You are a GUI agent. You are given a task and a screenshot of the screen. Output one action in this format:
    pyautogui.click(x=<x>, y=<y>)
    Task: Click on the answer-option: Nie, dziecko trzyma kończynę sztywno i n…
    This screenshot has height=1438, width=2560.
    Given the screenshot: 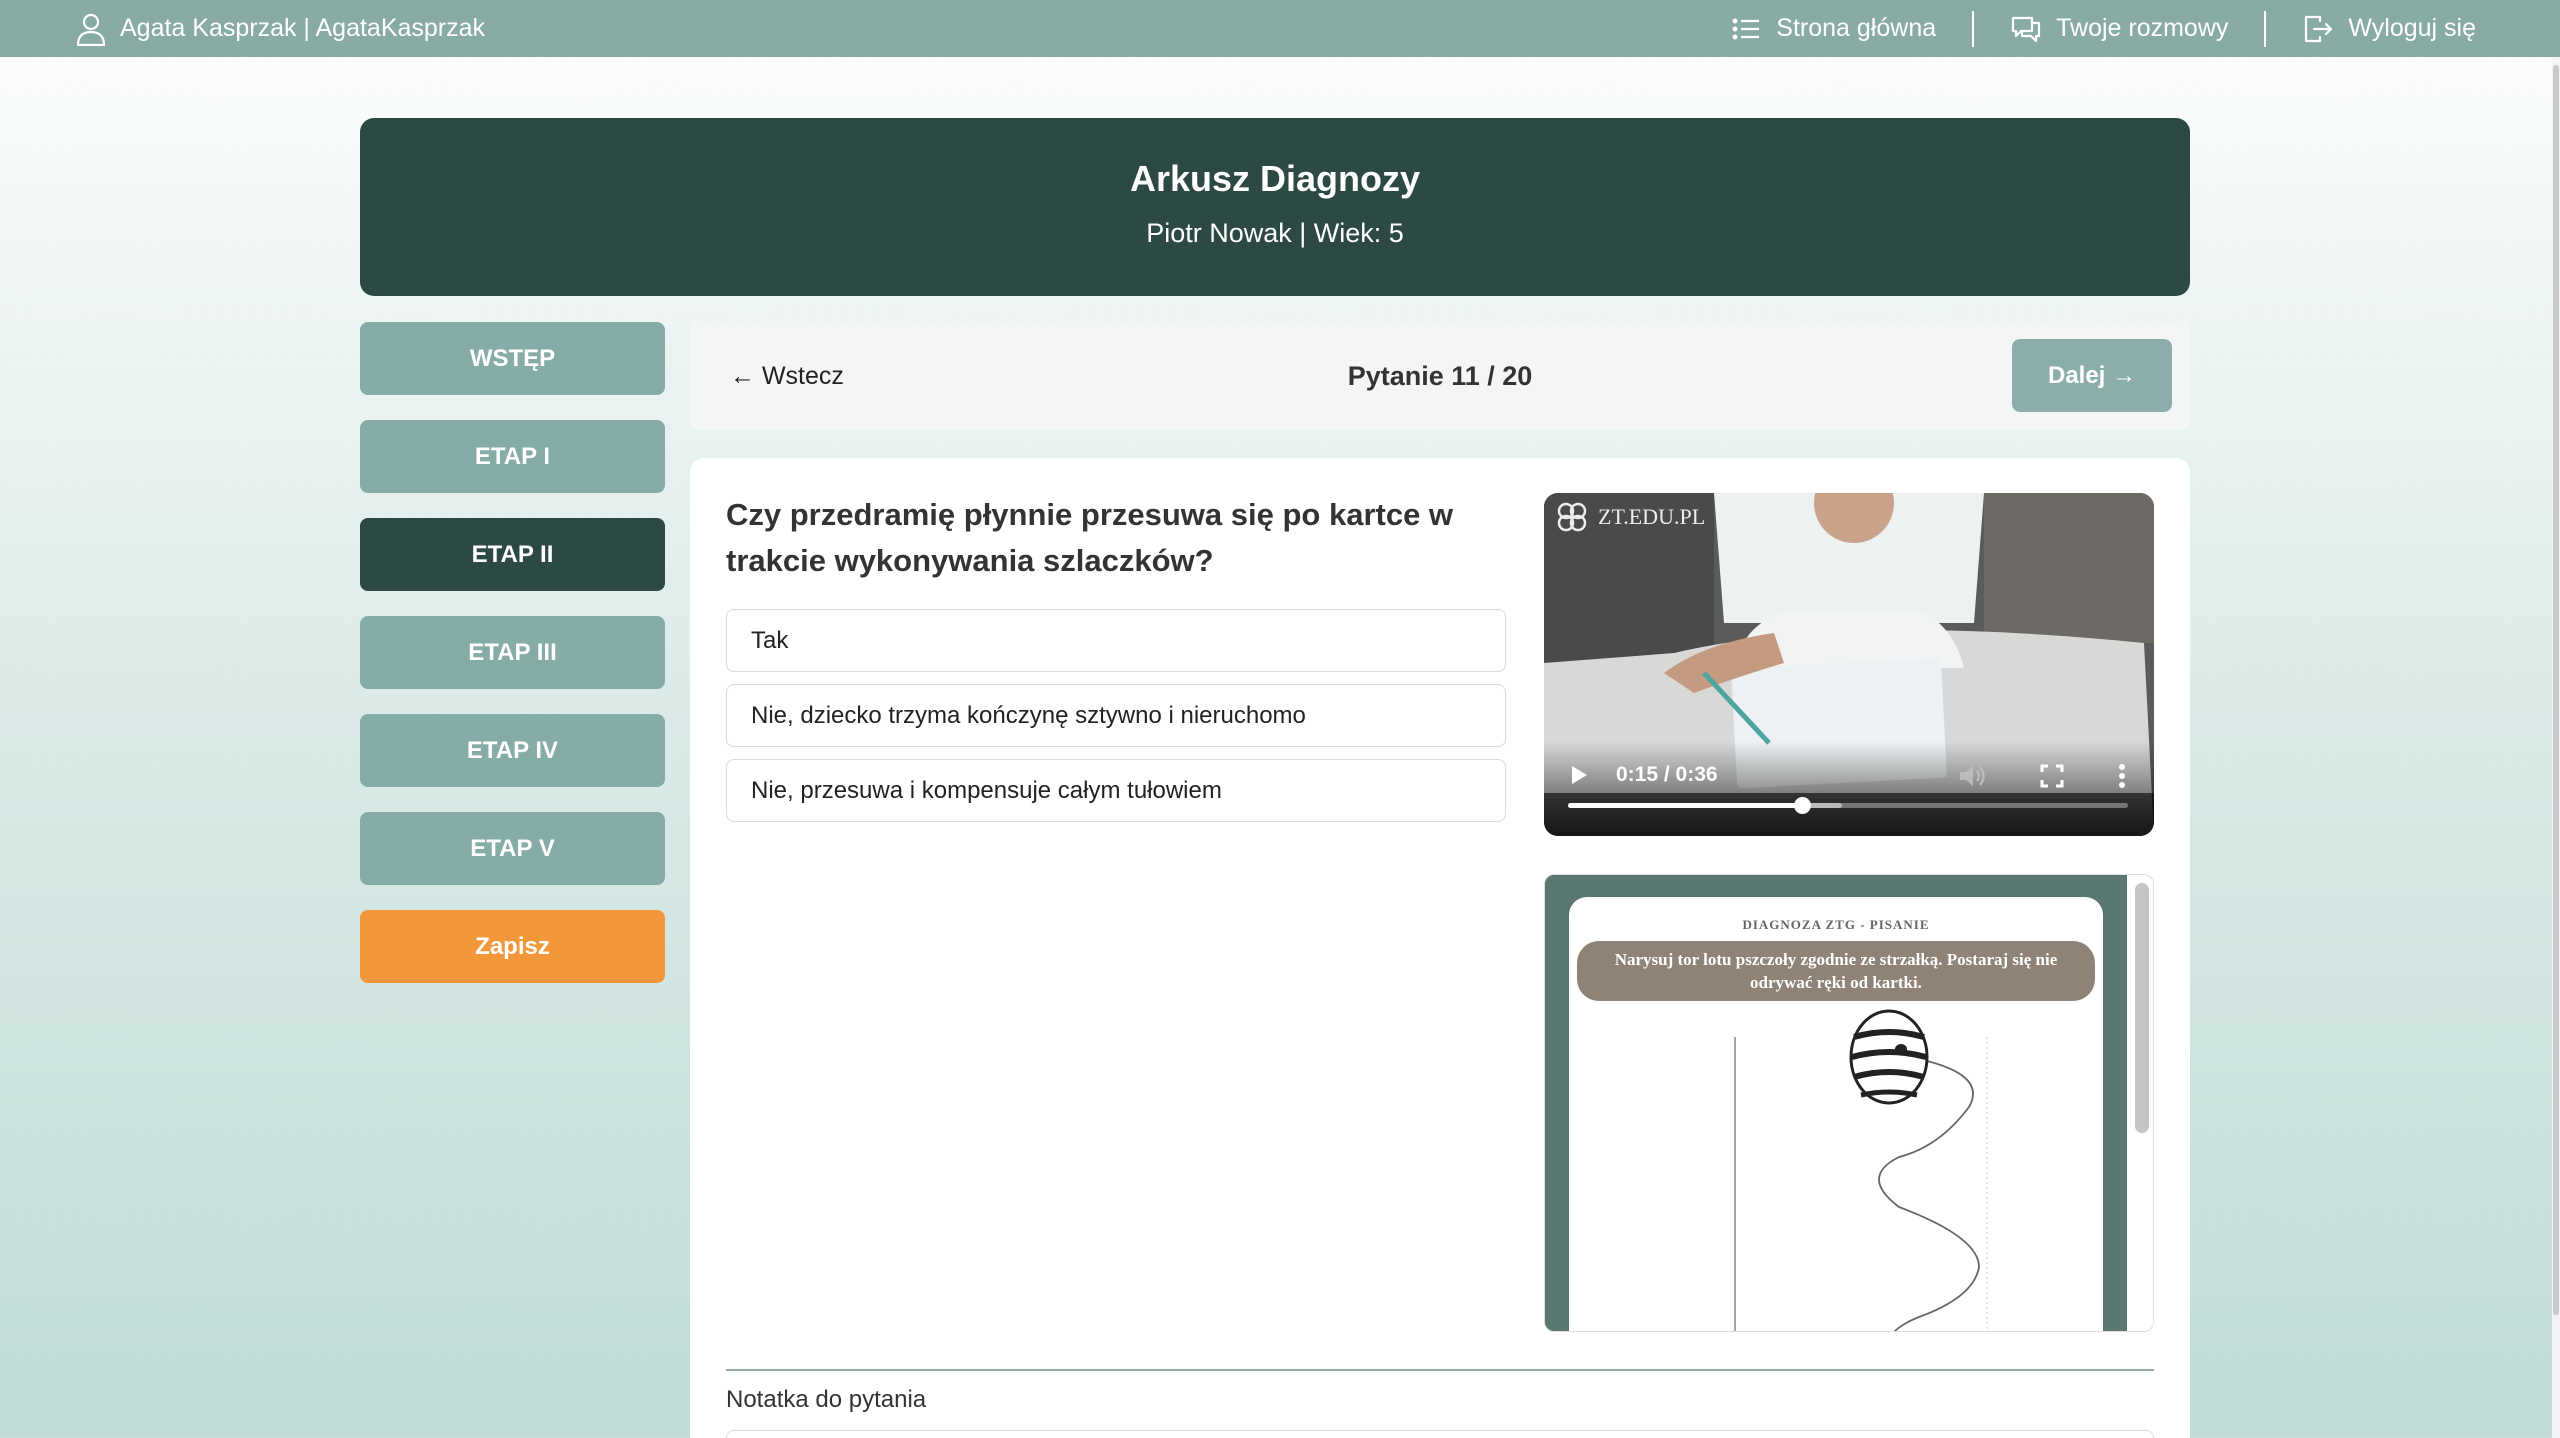 What is the action you would take?
    pyautogui.click(x=1116, y=715)
    